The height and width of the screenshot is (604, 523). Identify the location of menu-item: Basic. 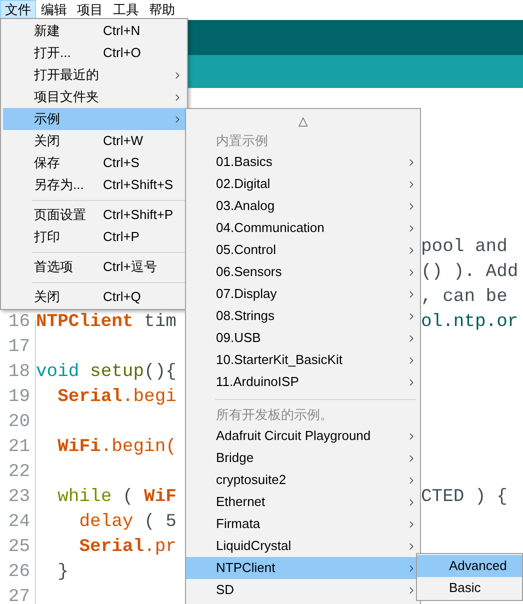
(469, 588).